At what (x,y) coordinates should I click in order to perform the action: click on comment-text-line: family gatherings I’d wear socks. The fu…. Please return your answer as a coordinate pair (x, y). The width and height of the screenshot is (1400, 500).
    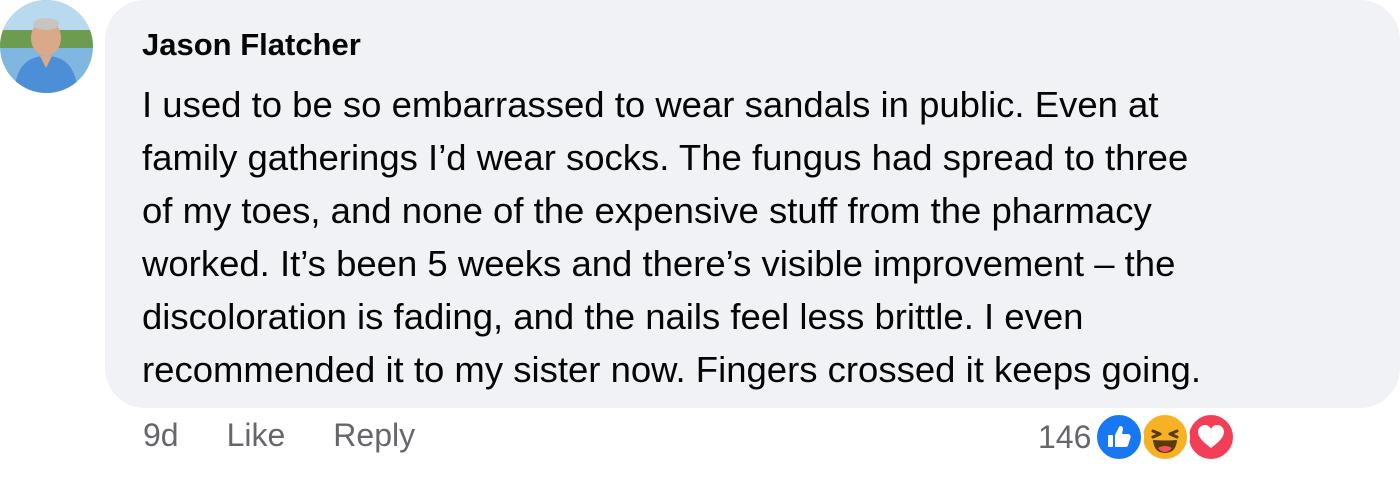
    Looking at the image, I should click on (665, 157).